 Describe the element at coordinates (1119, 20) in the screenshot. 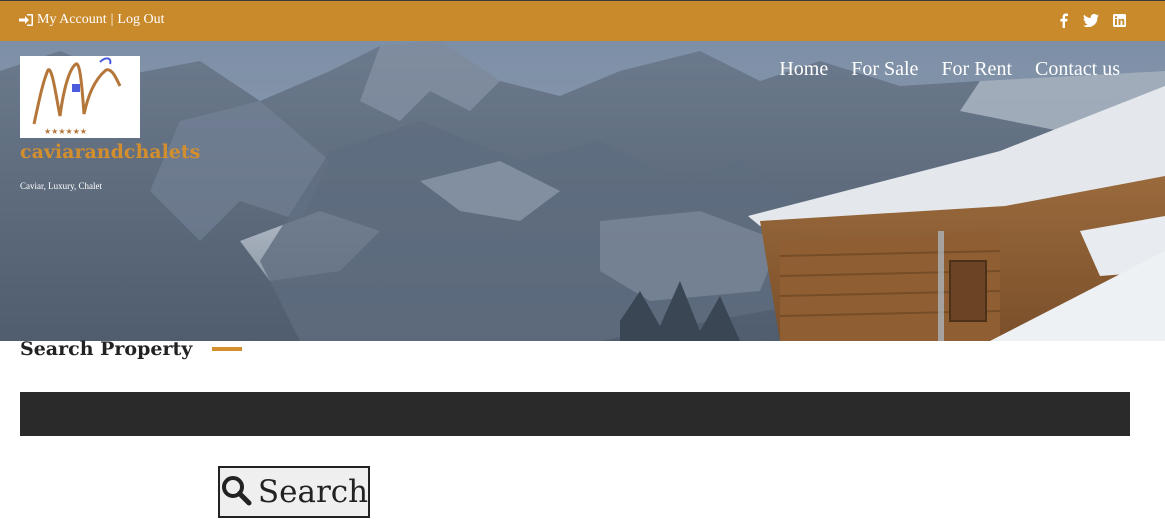

I see `linkedin-icon` at that location.